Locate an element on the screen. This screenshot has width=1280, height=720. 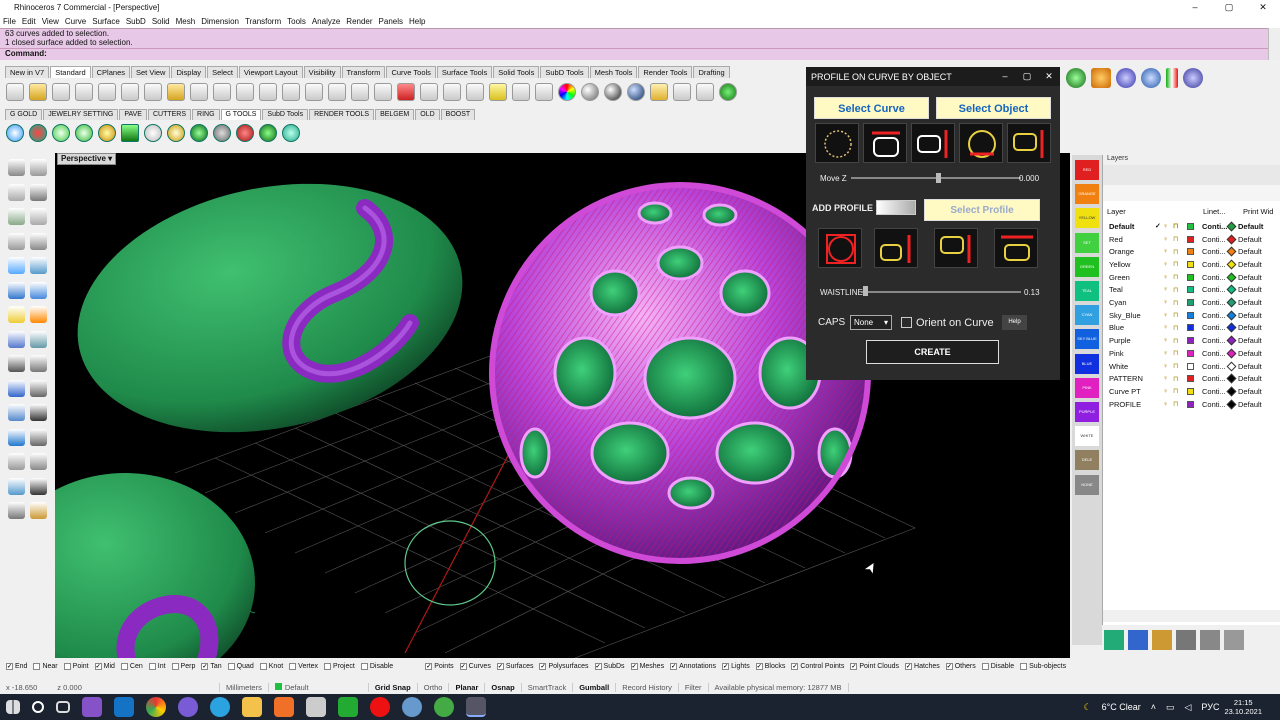
viewport-dropdown-icon: ▾ is located at coordinates (110, 158).